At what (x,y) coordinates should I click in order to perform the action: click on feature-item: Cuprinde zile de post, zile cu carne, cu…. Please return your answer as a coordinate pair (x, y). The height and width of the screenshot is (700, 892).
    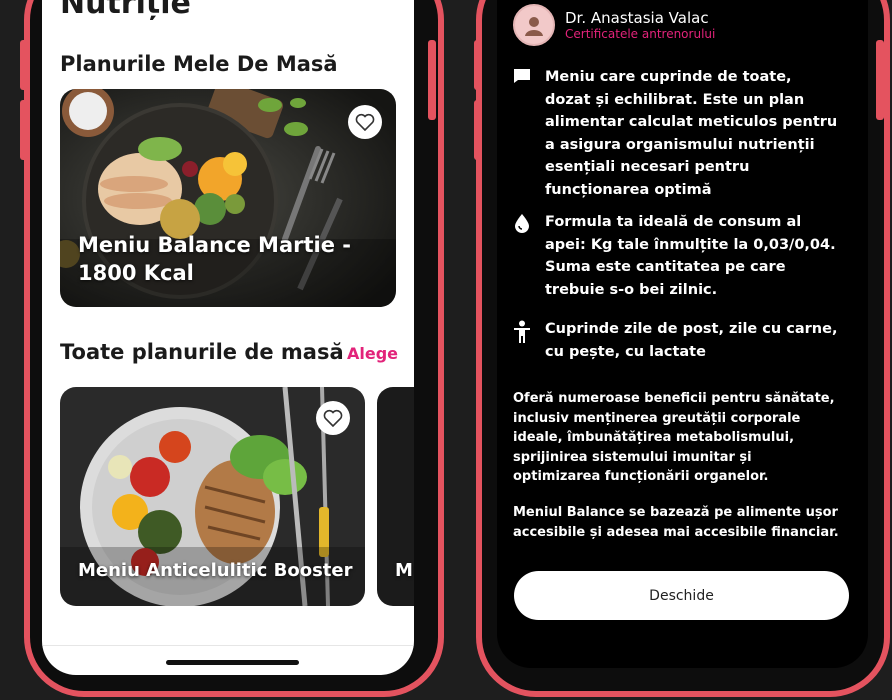
    Looking at the image, I should click on (677, 340).